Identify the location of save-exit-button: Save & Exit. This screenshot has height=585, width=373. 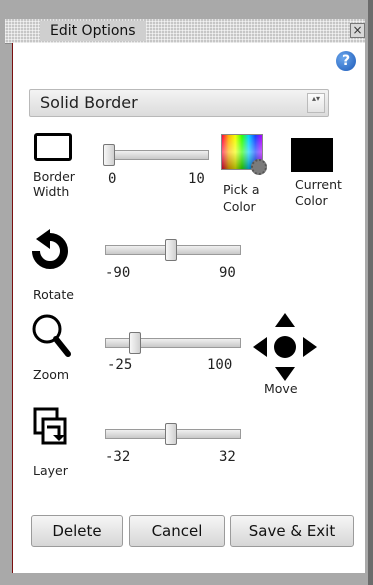
(292, 531).